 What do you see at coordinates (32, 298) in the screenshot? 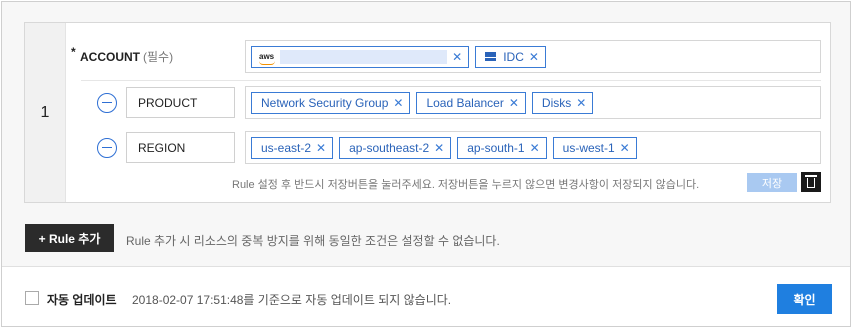
I see `auto-update-checkbox` at bounding box center [32, 298].